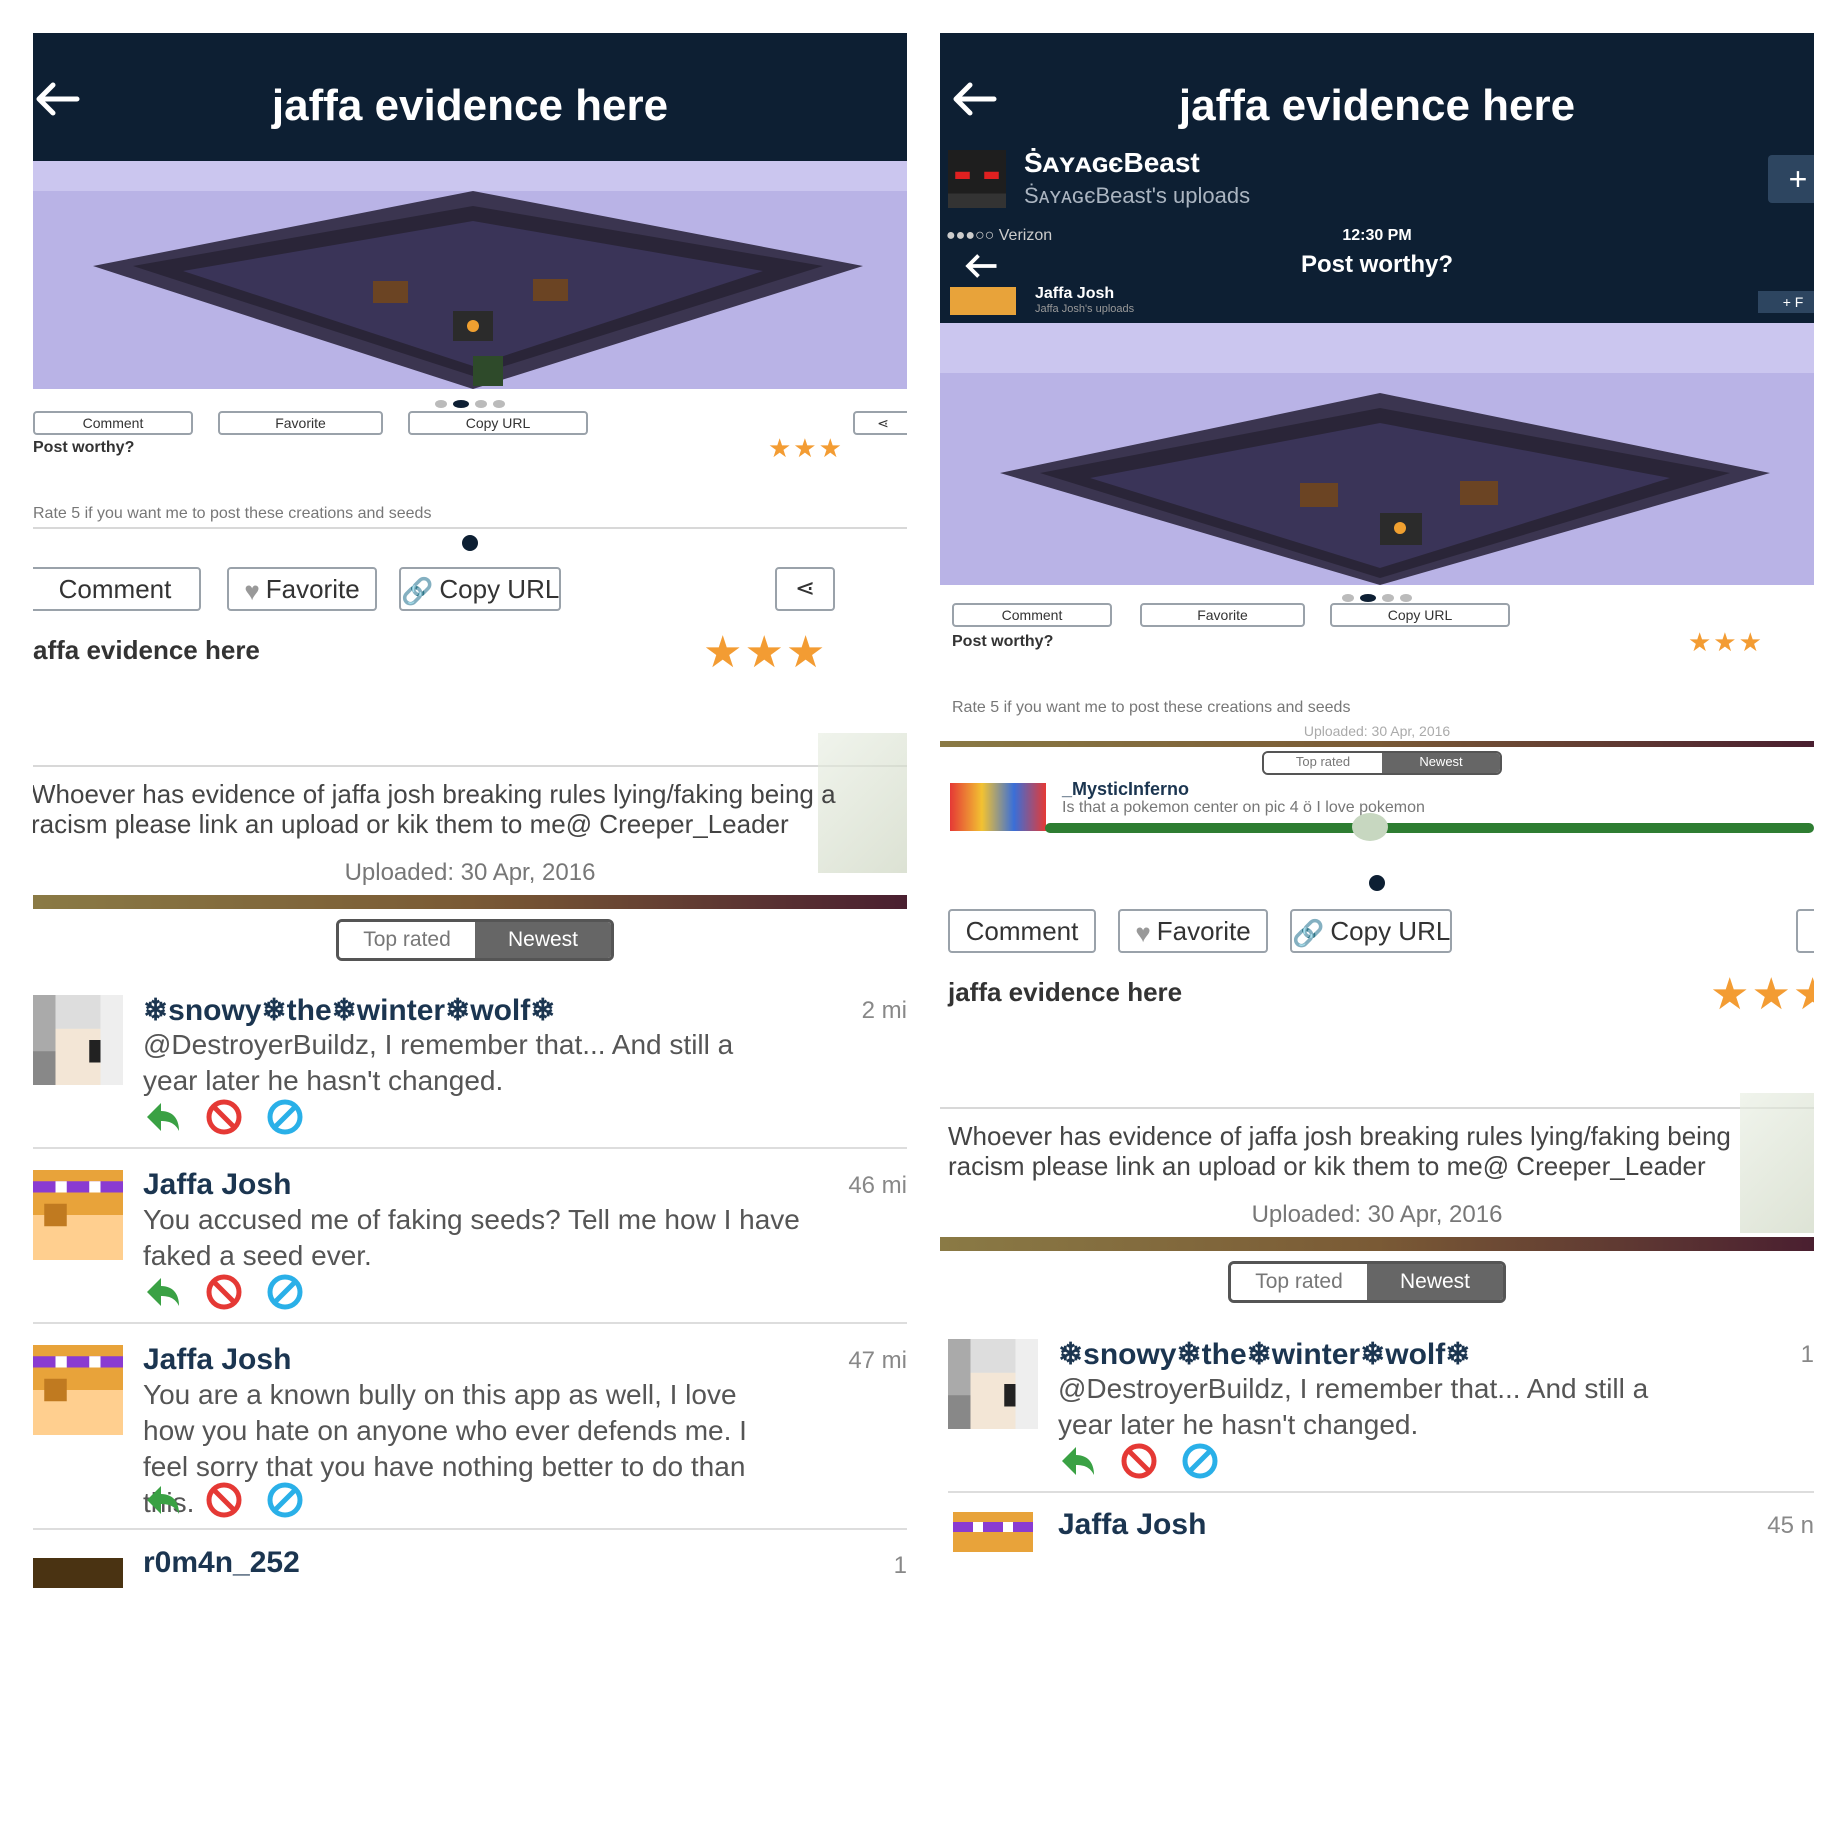 This screenshot has height=1836, width=1836. What do you see at coordinates (1137, 195) in the screenshot?
I see `uploader-subtitle: ṠᴀʏᴀɢєBeast's uploads` at bounding box center [1137, 195].